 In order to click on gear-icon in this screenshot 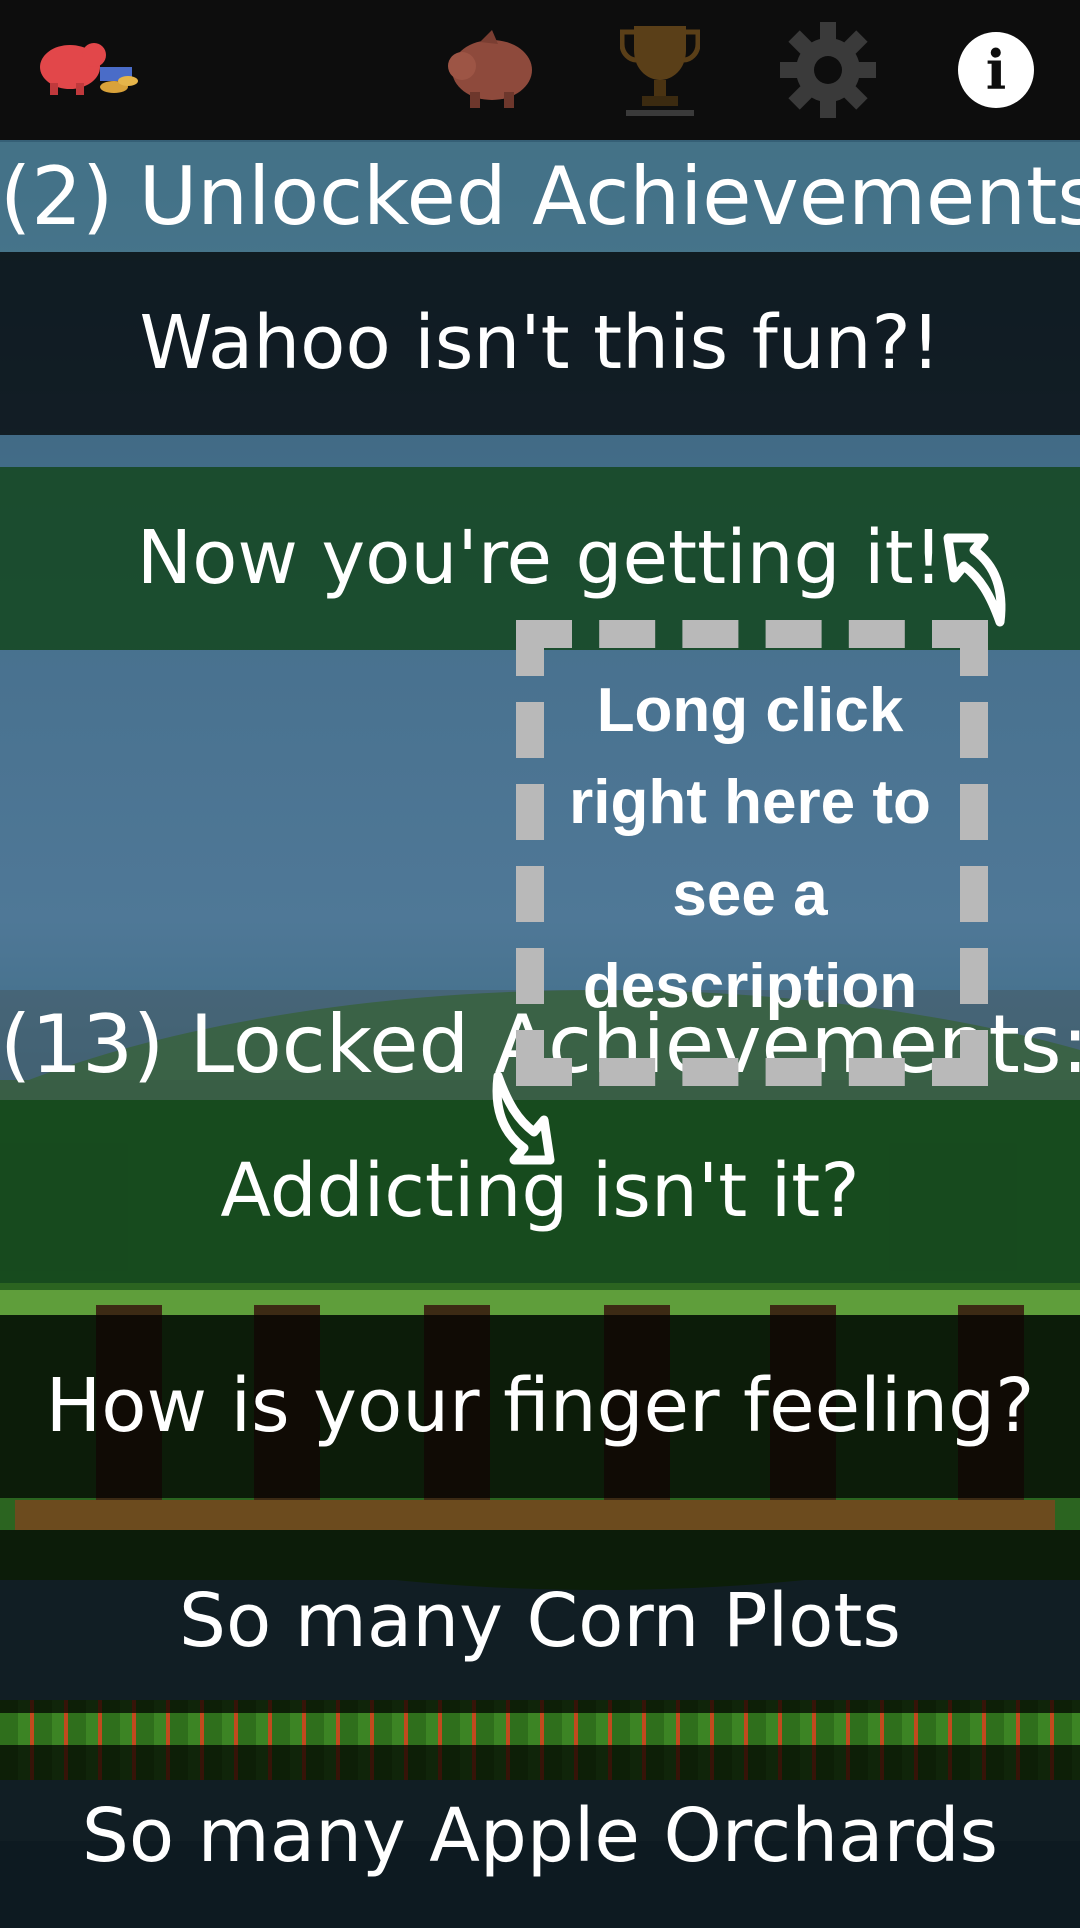, I will do `click(828, 70)`.